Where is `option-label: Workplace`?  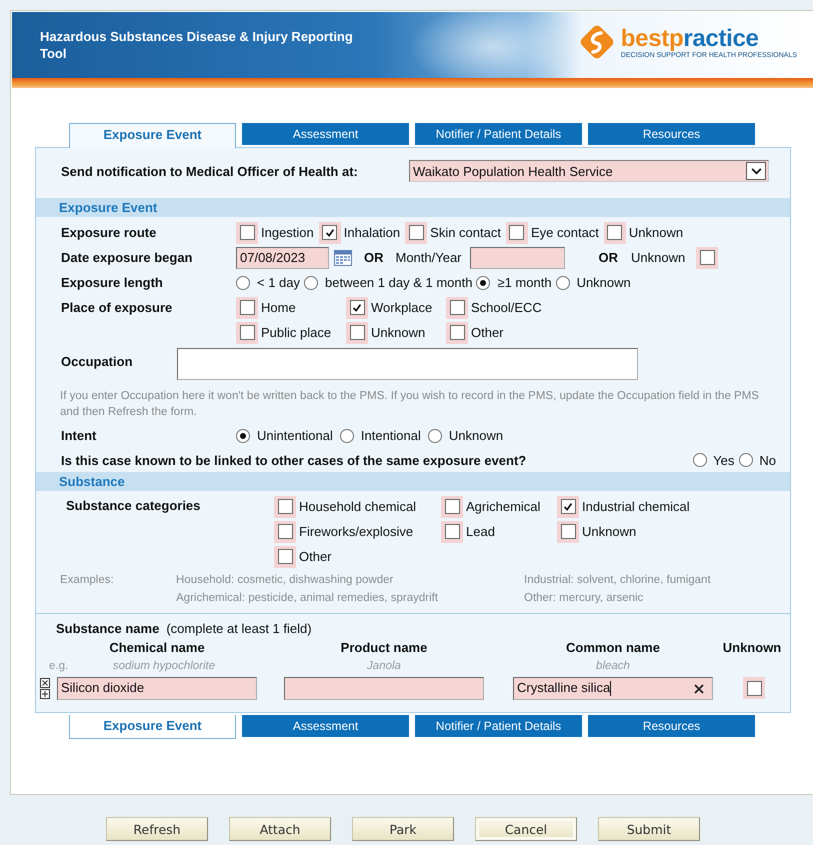 option-label: Workplace is located at coordinates (401, 307).